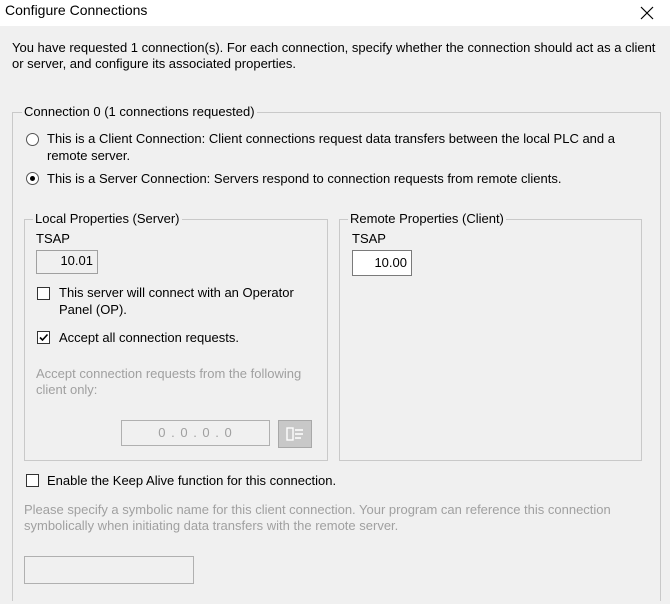 This screenshot has width=670, height=604. Describe the element at coordinates (32, 178) in the screenshot. I see `server-connection-radio` at that location.